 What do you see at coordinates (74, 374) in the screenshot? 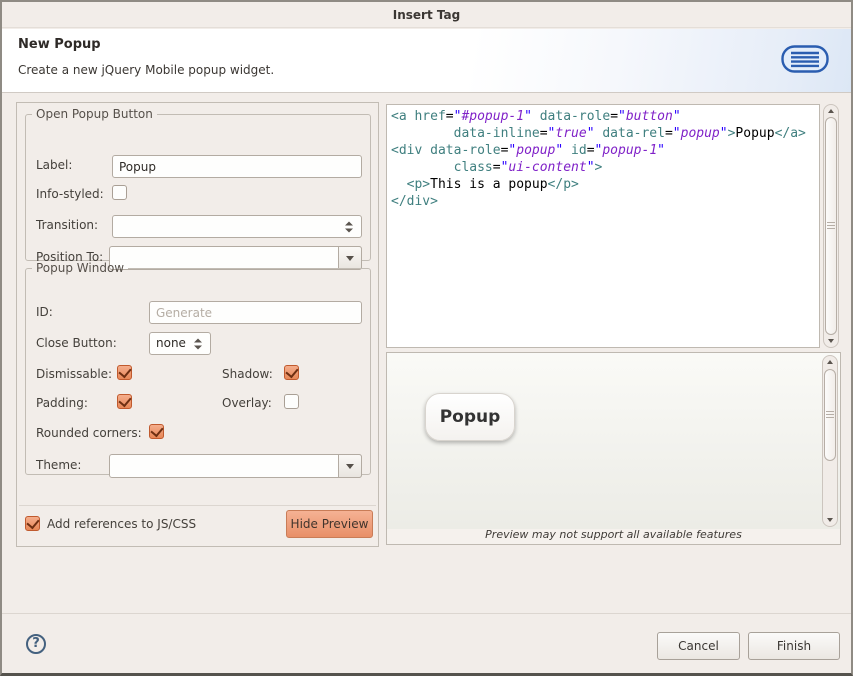
I see `dismissable-label: Dismissable:` at bounding box center [74, 374].